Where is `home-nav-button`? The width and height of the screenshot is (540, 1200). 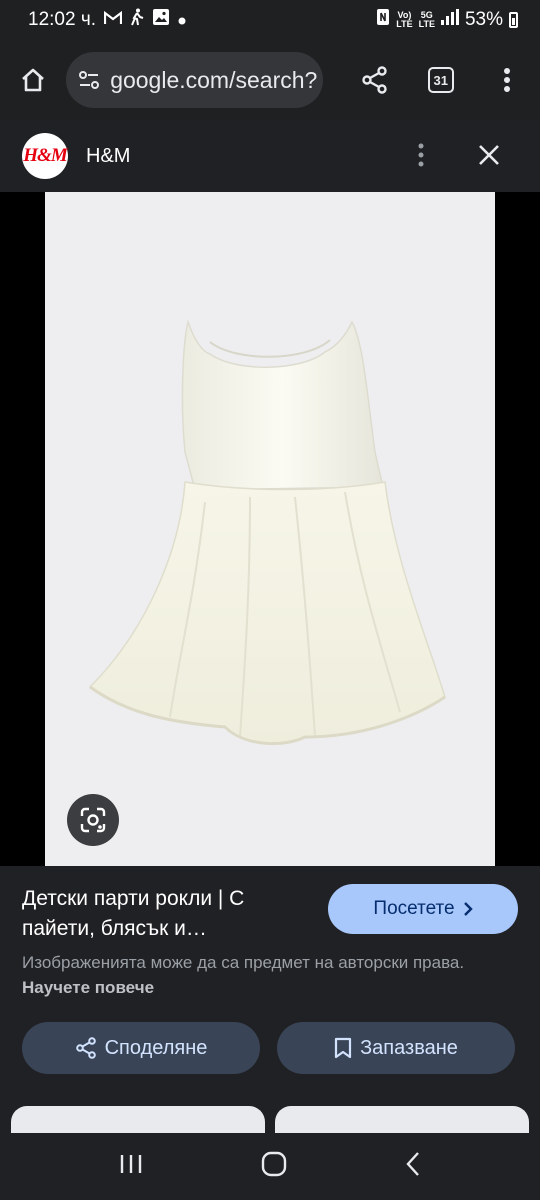 home-nav-button is located at coordinates (274, 1166).